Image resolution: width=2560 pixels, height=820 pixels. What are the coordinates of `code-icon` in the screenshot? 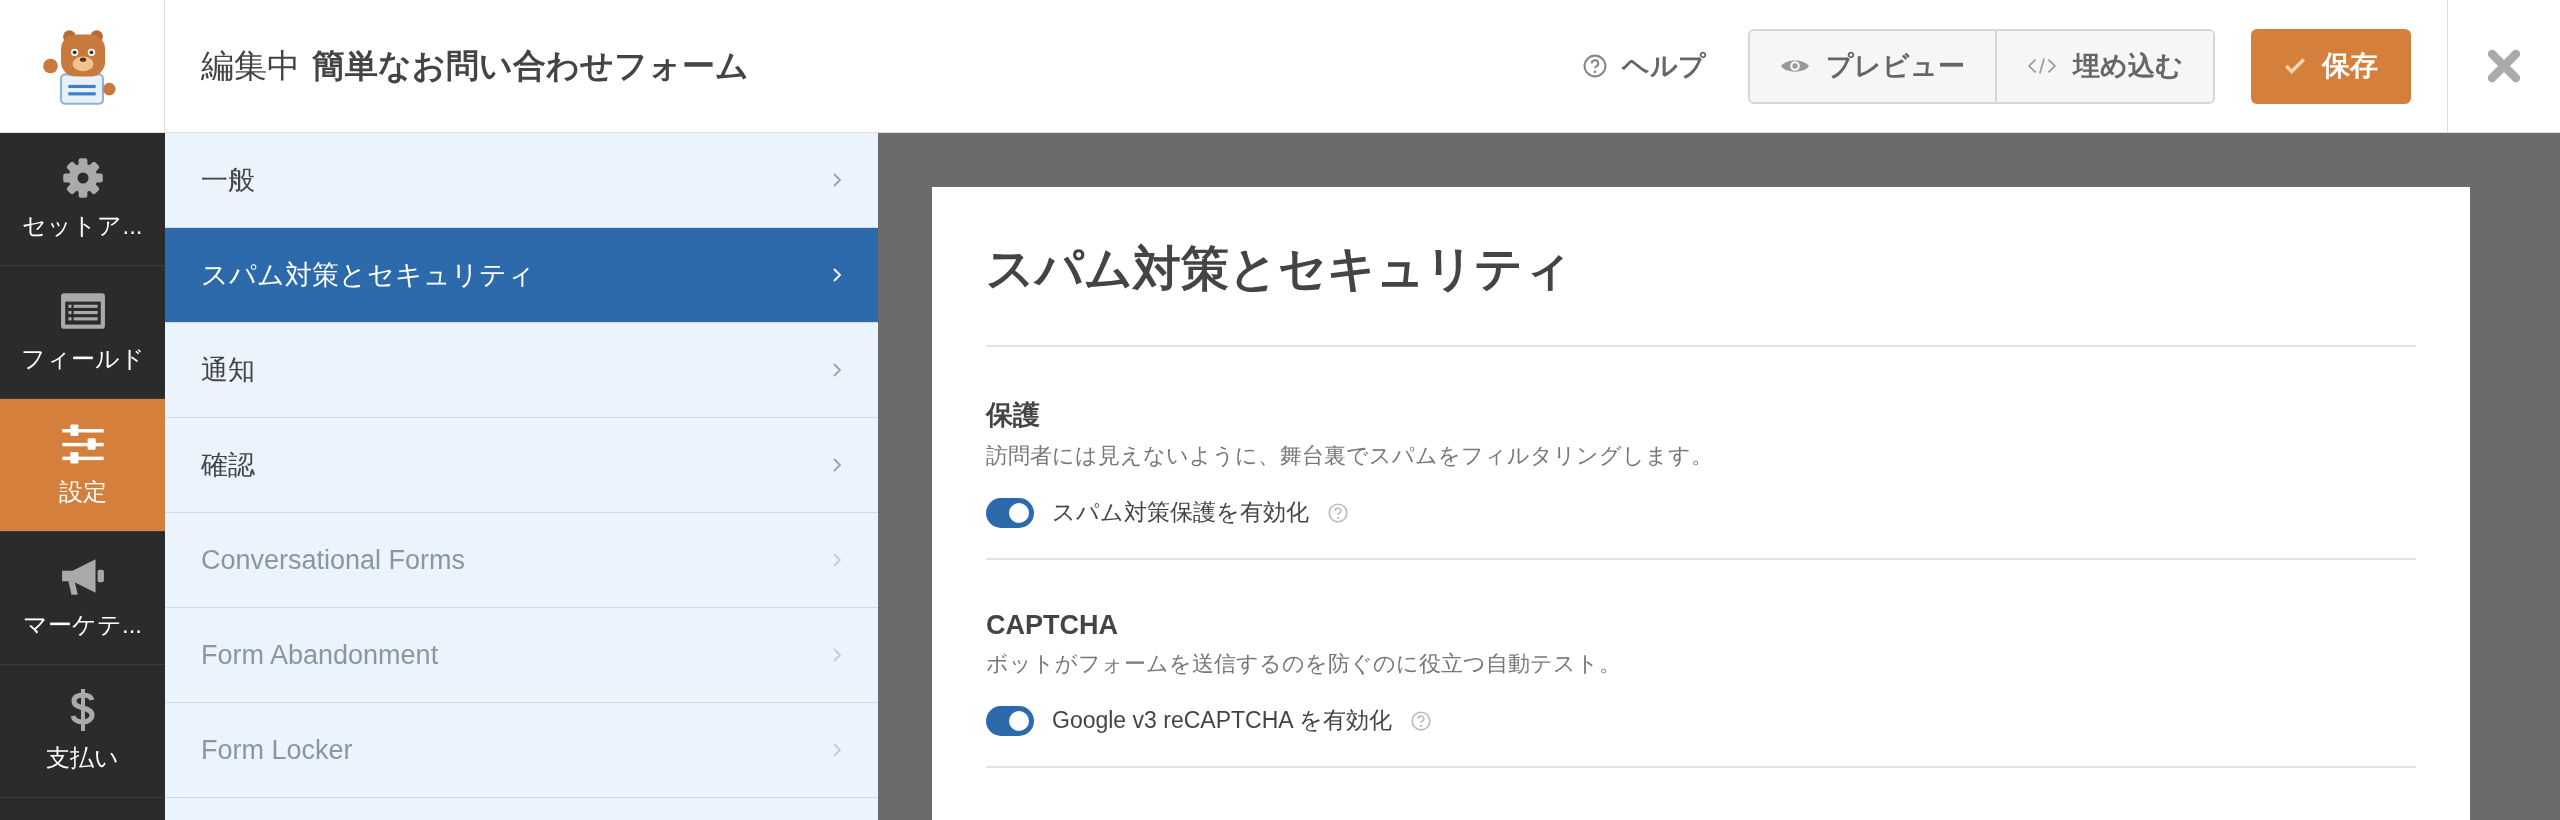 It's located at (2042, 66).